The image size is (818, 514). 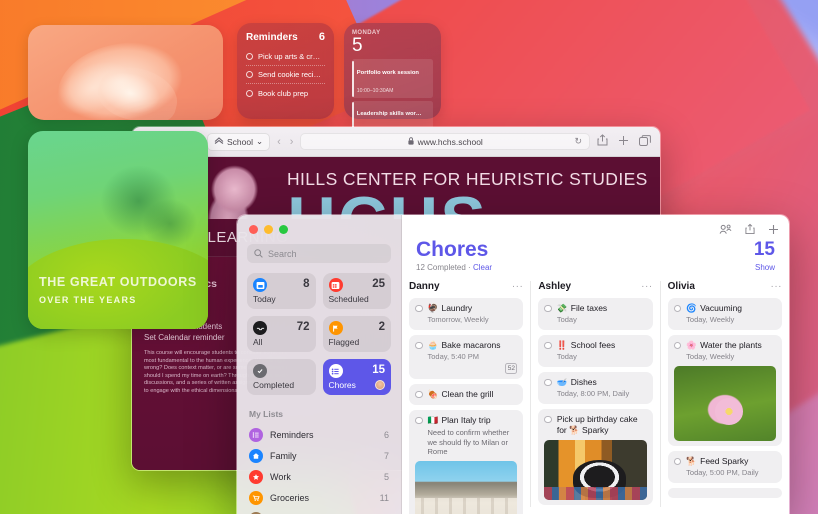 I want to click on reminder-item: 🦃 Laundry Tomorrow, Weekly, so click(x=466, y=314).